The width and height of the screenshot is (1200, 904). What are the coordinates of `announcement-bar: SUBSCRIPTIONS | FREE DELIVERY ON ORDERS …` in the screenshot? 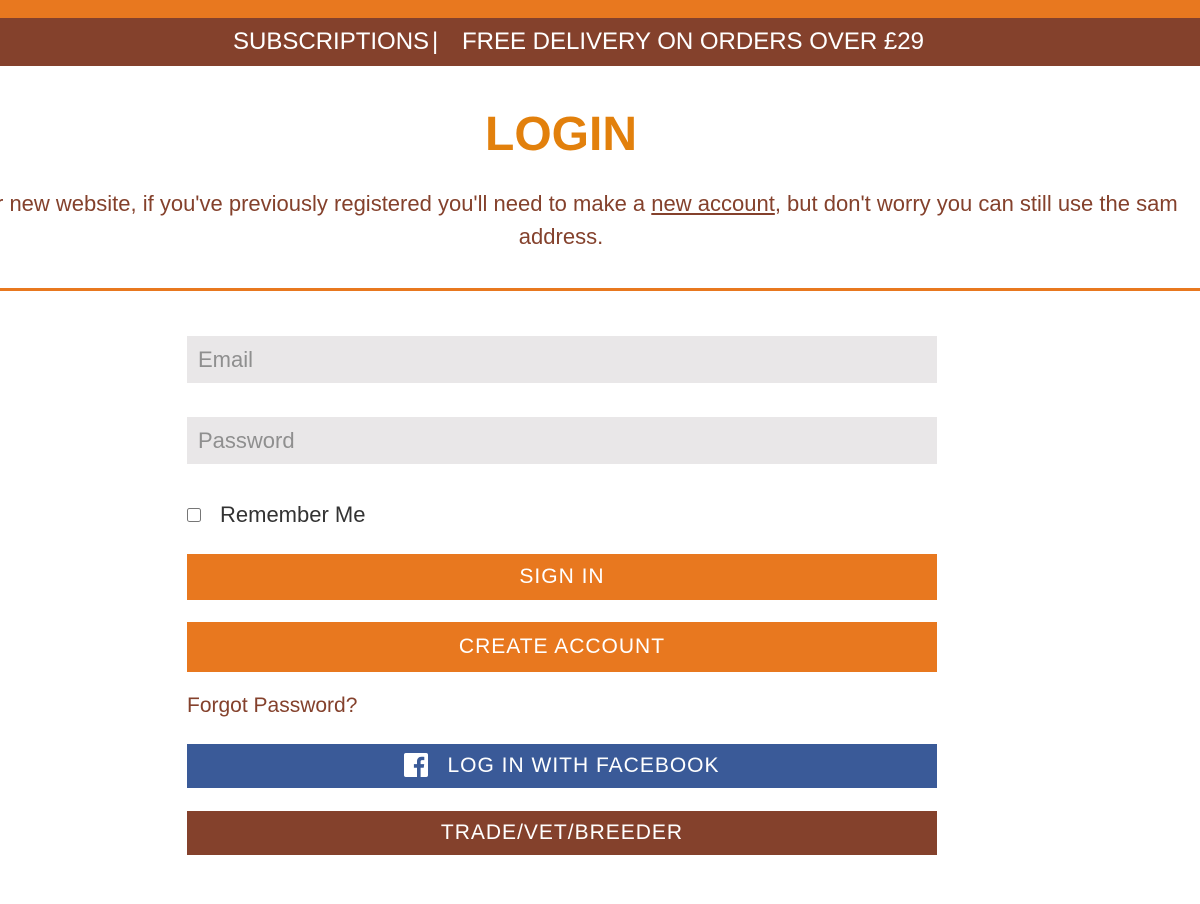 It's located at (600, 42).